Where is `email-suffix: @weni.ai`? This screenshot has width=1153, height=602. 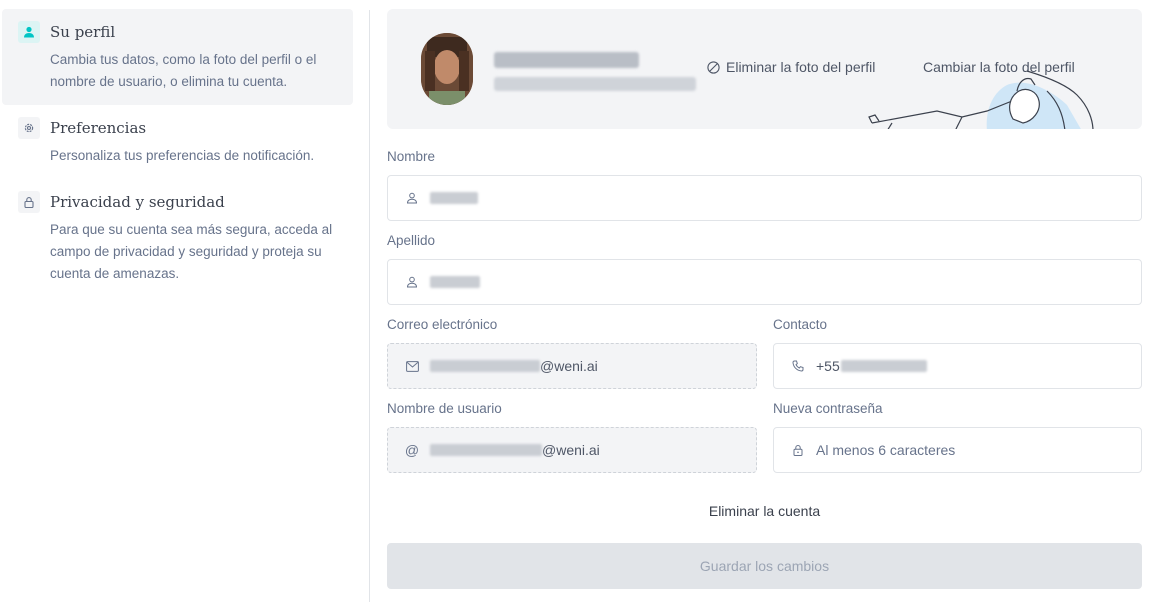 email-suffix: @weni.ai is located at coordinates (569, 366).